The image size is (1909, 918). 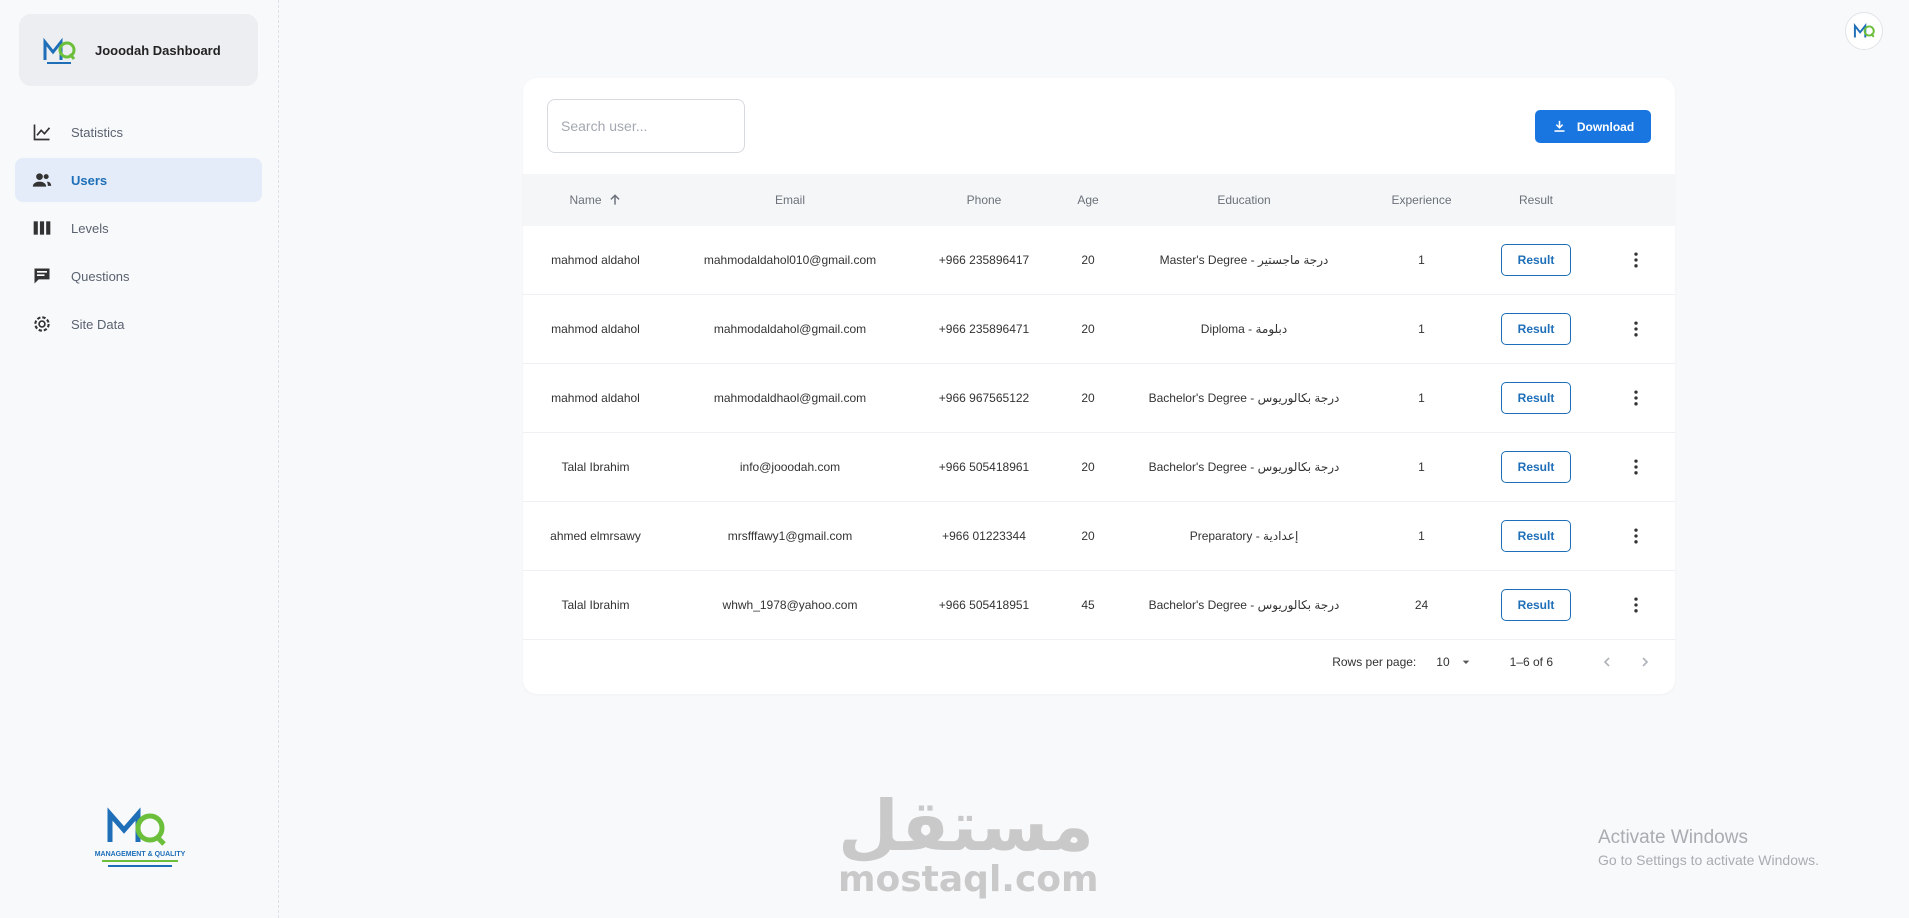 I want to click on prev-page-button, so click(x=1607, y=662).